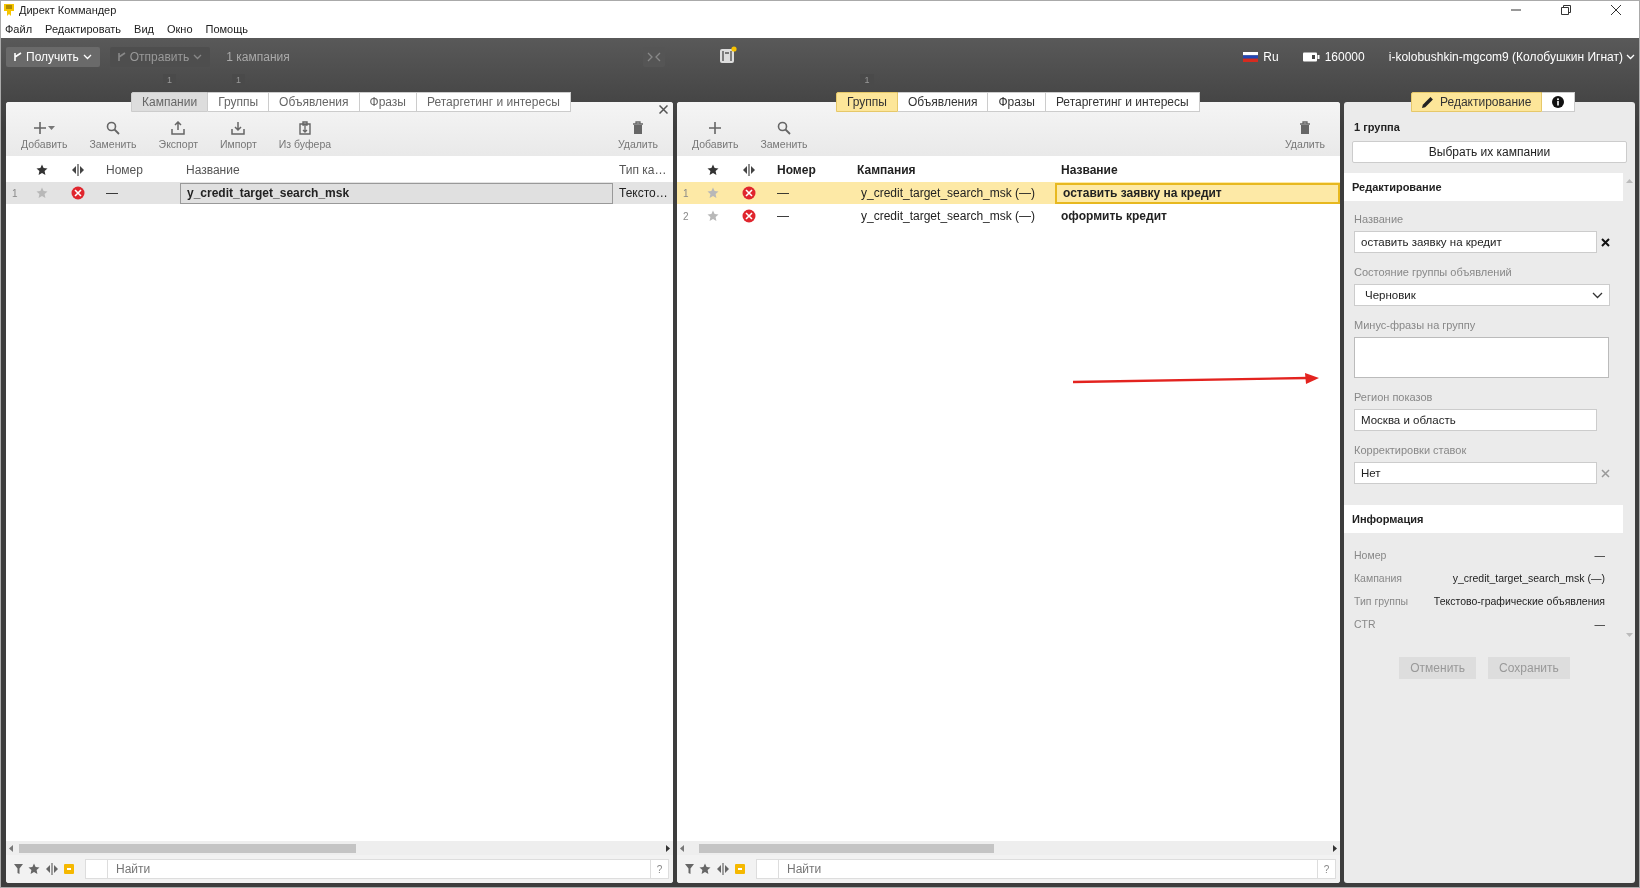 This screenshot has width=1640, height=888. I want to click on menu-item: Окно, so click(179, 28).